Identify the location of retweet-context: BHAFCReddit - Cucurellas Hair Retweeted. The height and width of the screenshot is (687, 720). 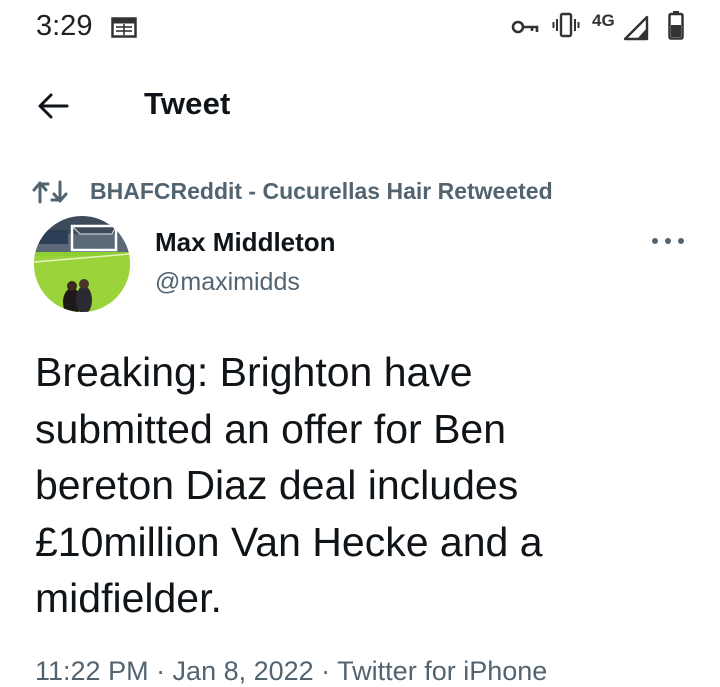
(362, 192).